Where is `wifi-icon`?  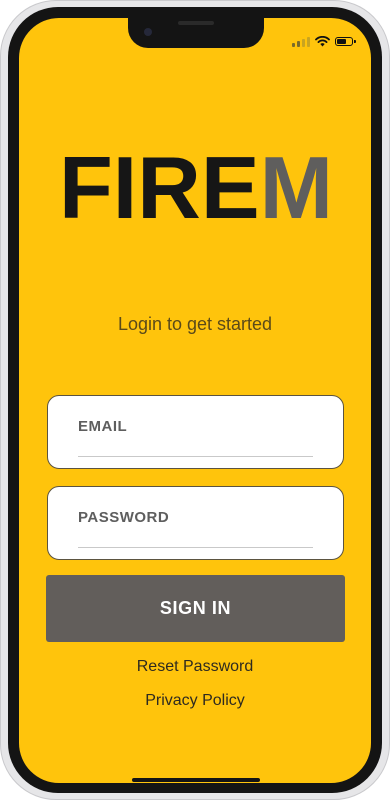 wifi-icon is located at coordinates (322, 41).